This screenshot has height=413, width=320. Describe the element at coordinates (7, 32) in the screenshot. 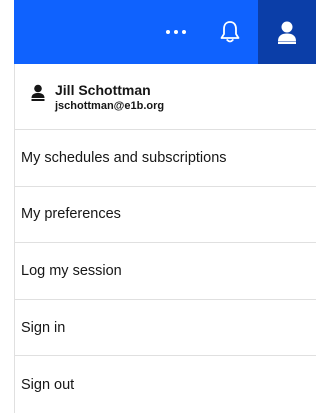

I see `header-left-gap` at that location.